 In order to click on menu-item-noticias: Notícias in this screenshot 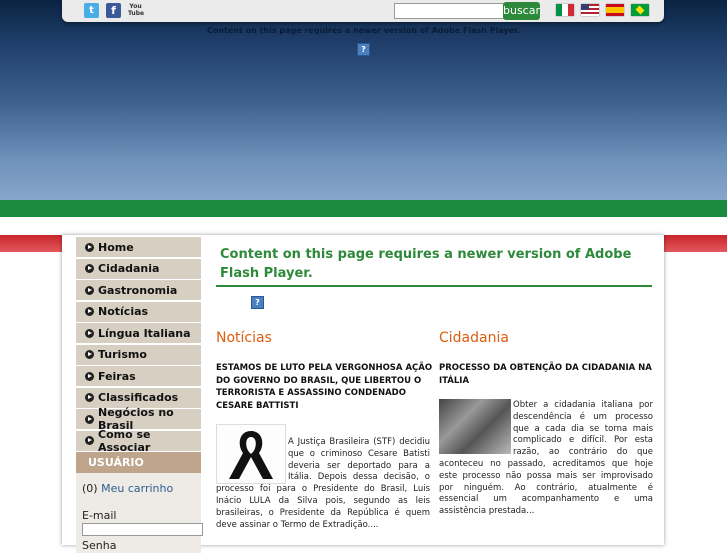, I will do `click(138, 311)`.